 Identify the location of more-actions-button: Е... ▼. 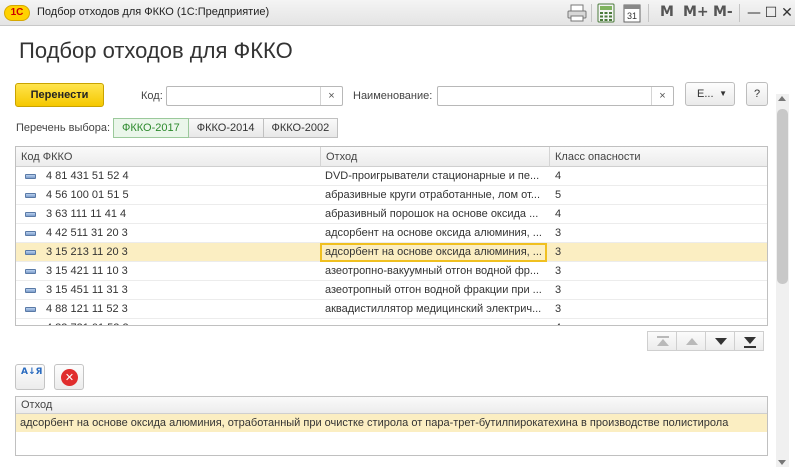
(710, 94).